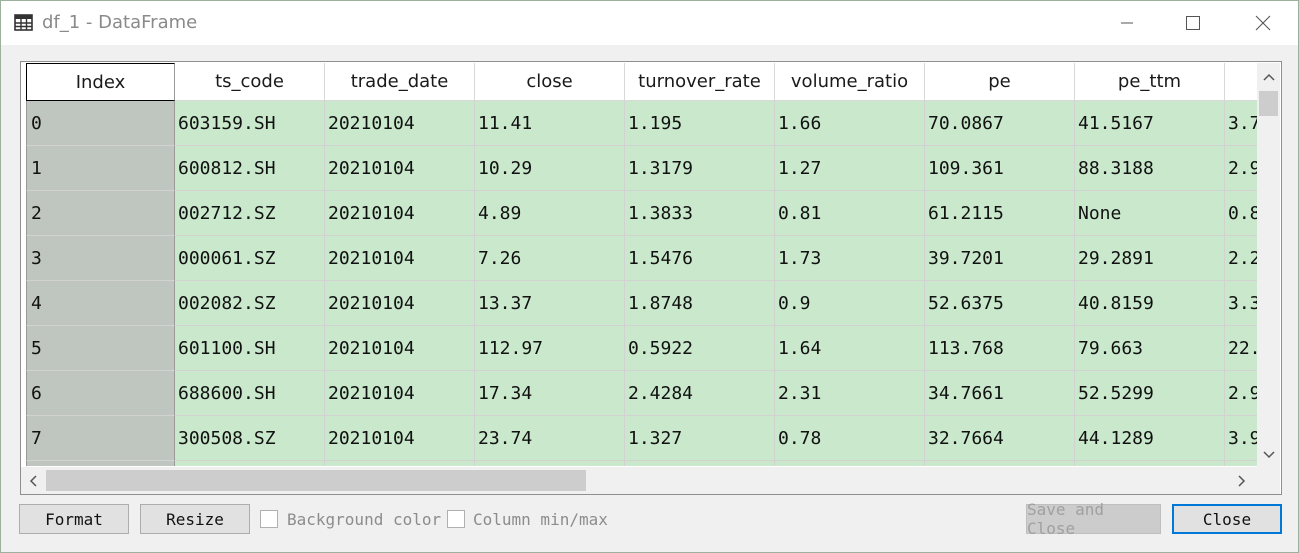 This screenshot has width=1299, height=553. What do you see at coordinates (250, 303) in the screenshot?
I see `table-cell: 002082.SZ` at bounding box center [250, 303].